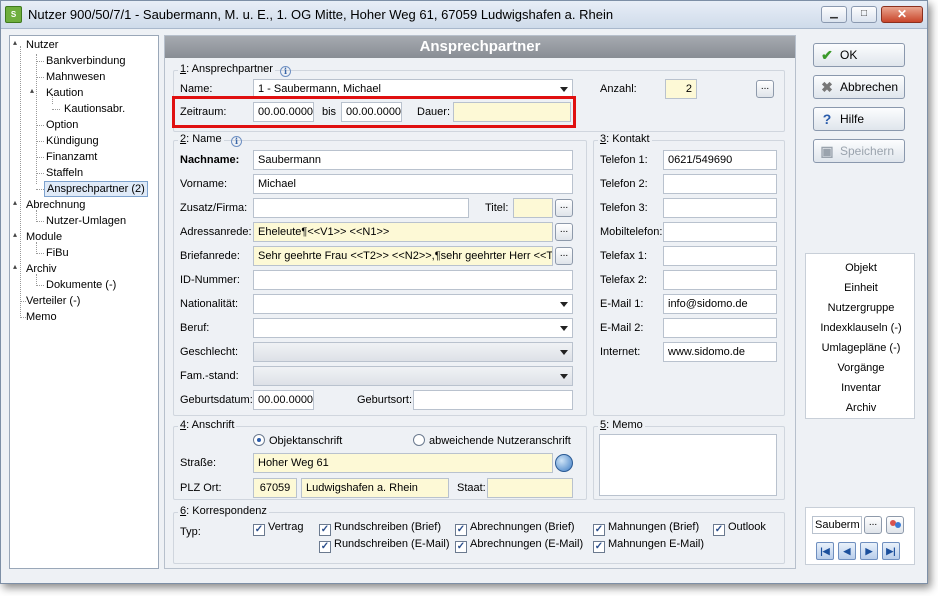 This screenshot has height=596, width=938. Describe the element at coordinates (493, 400) in the screenshot. I see `geburtsort-field` at that location.